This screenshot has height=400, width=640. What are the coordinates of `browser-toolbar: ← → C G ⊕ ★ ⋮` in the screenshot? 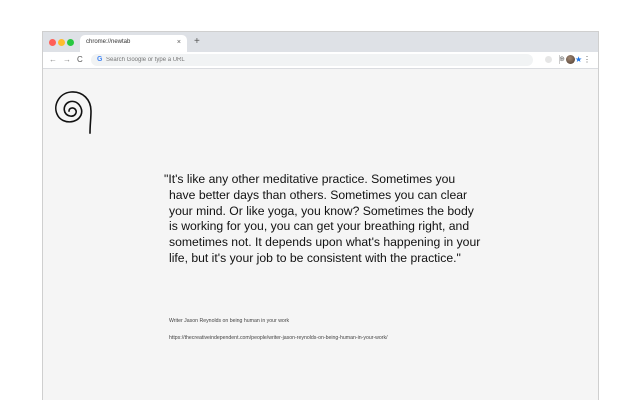 It's located at (320, 60).